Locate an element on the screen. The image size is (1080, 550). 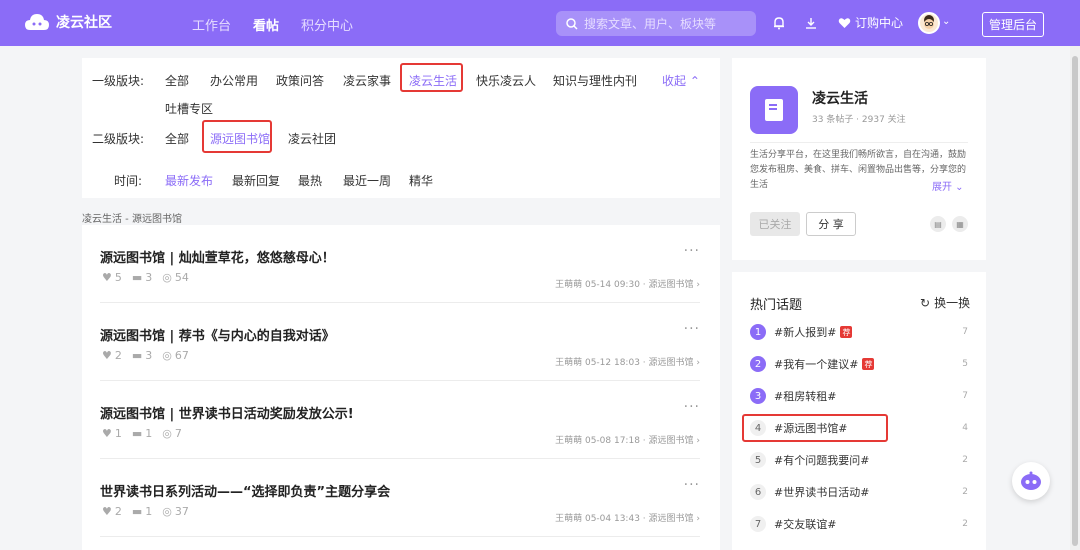
board-name: 凌云生活 is located at coordinates (840, 99).